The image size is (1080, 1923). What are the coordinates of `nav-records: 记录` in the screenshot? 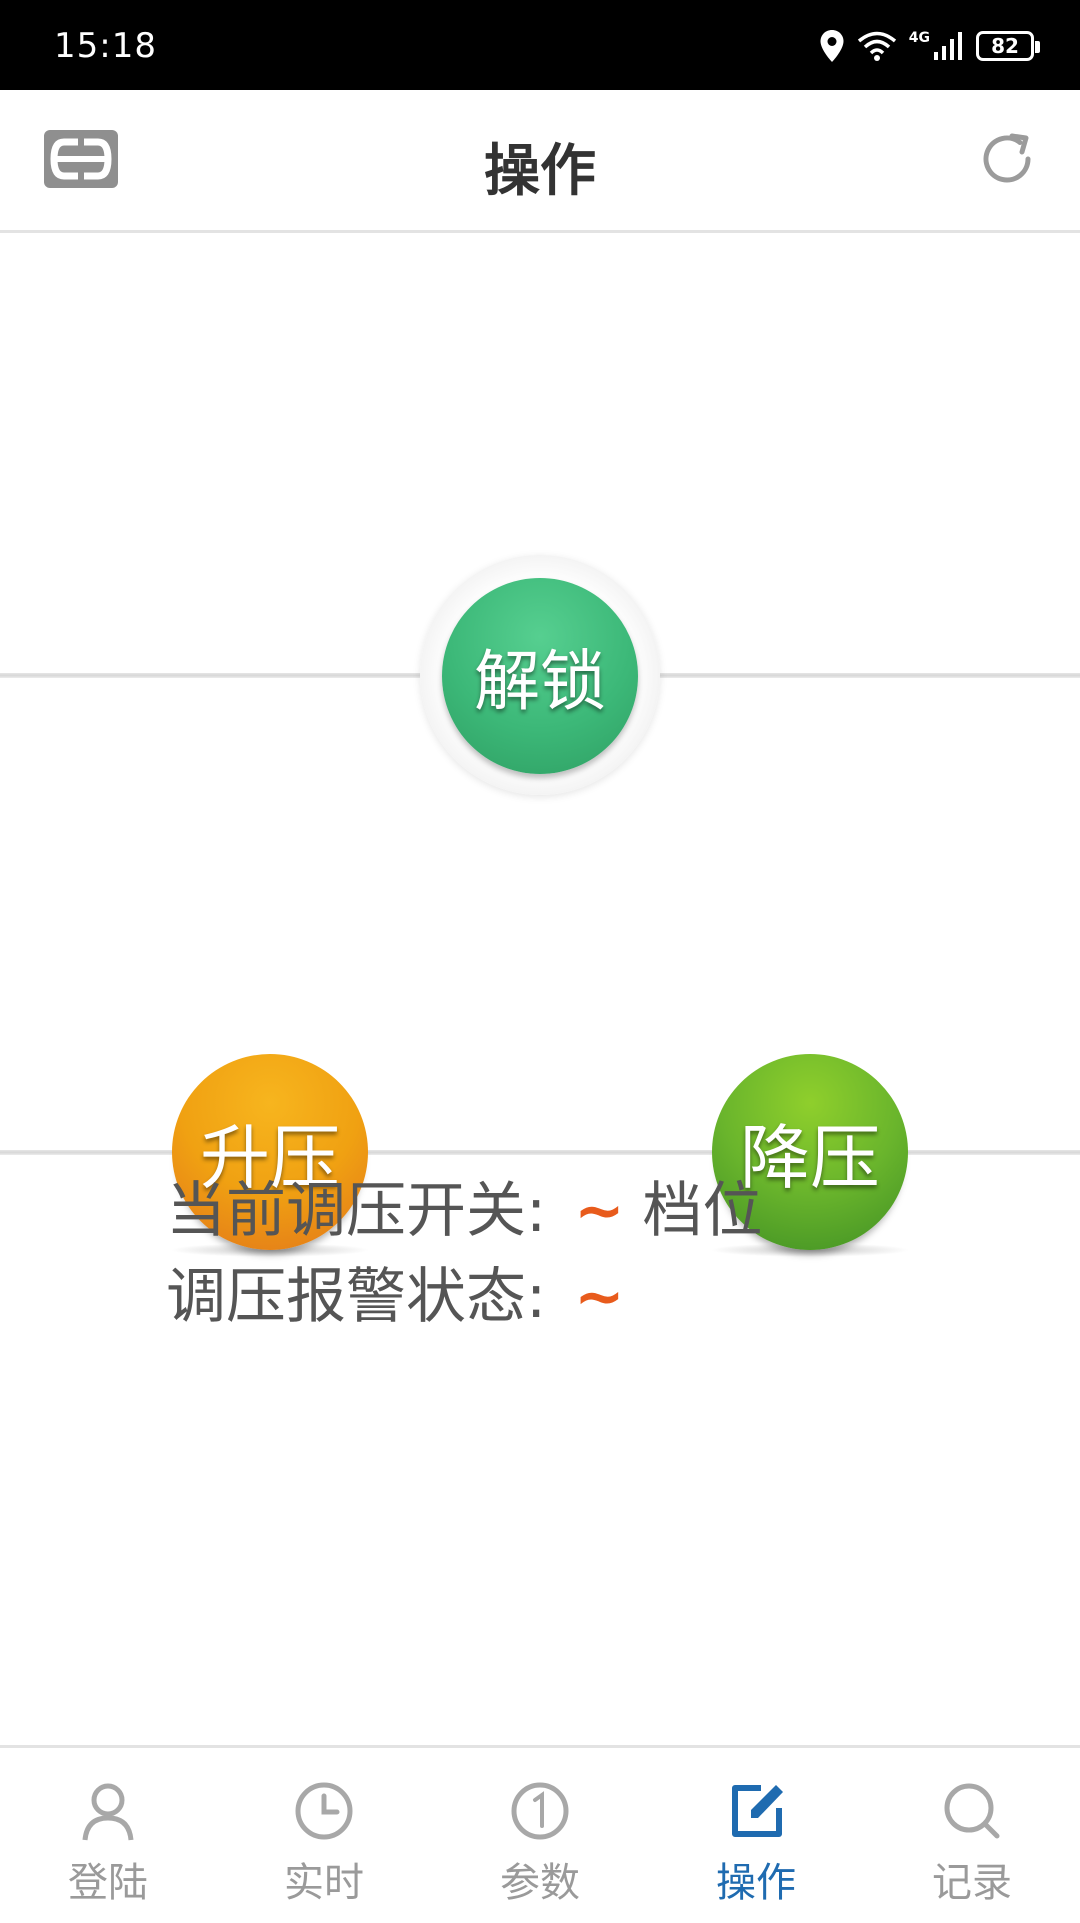 It's located at (972, 1835).